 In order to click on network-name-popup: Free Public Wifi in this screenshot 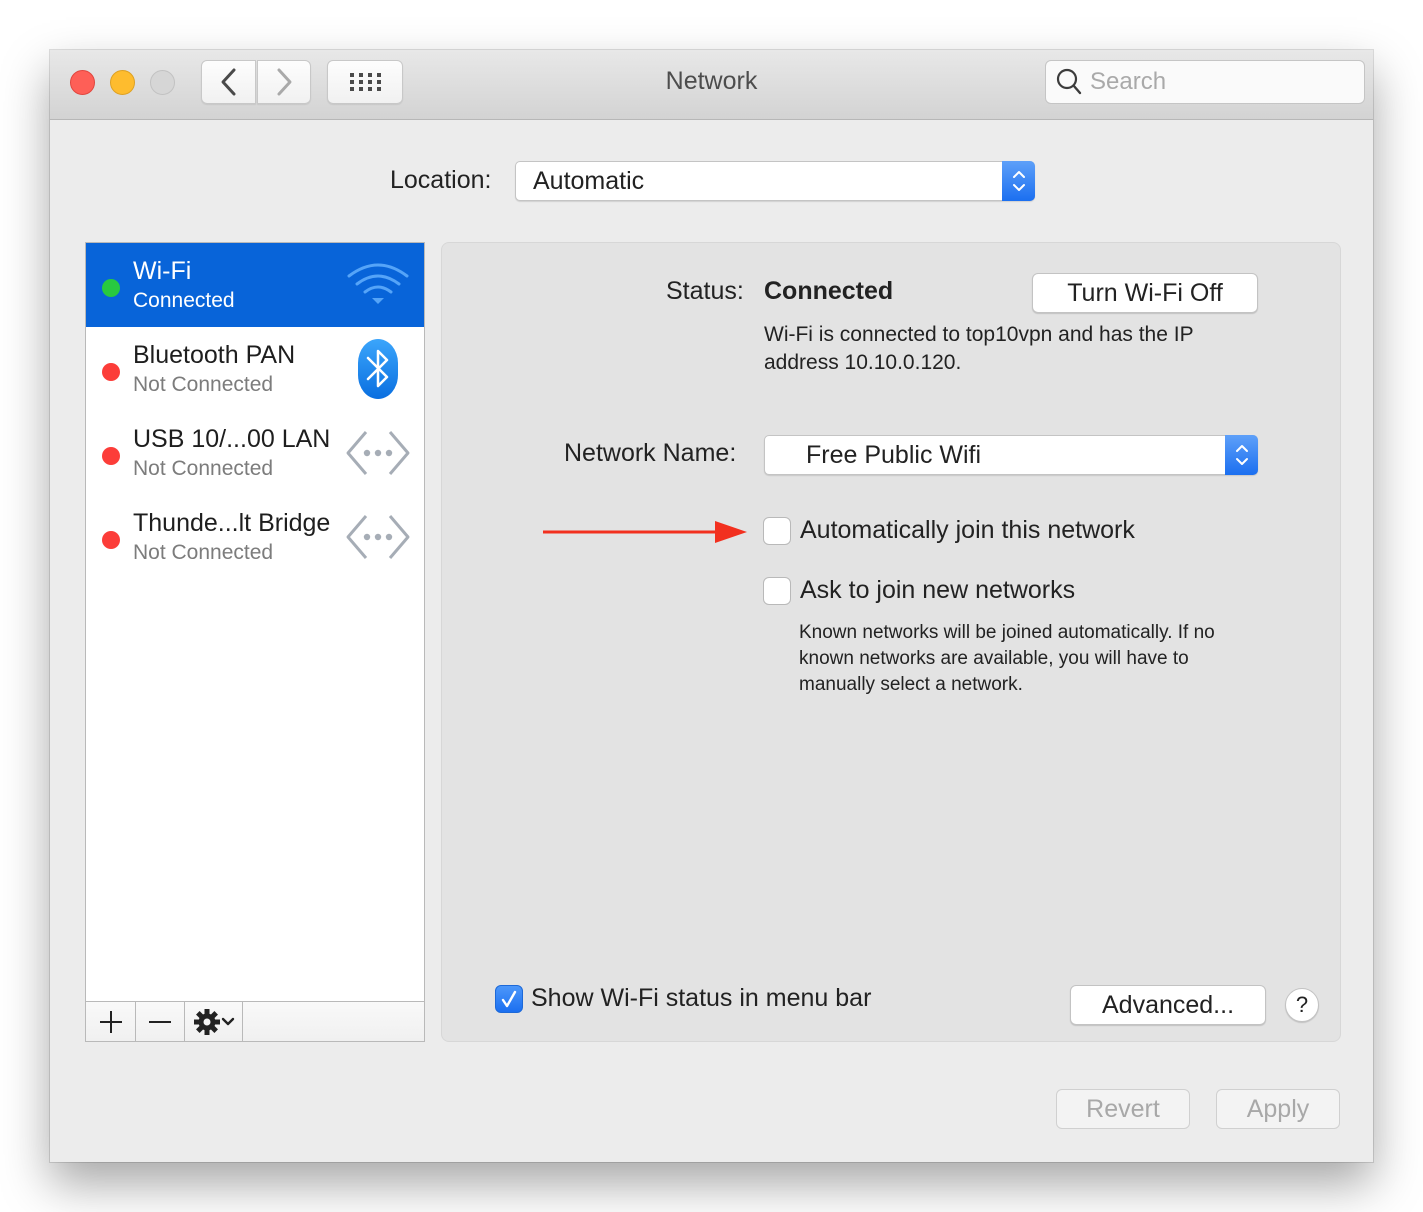, I will do `click(1011, 455)`.